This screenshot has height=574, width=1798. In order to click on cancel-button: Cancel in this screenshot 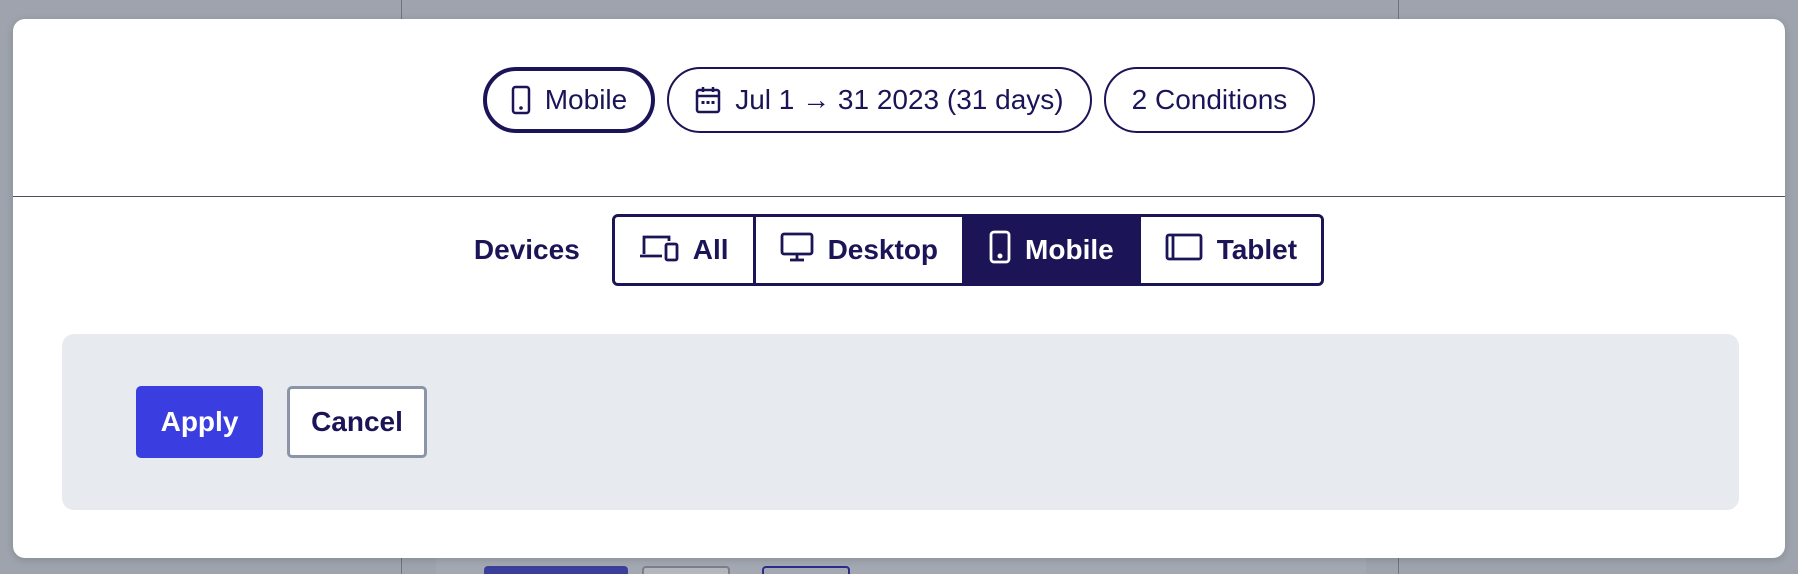, I will do `click(357, 422)`.